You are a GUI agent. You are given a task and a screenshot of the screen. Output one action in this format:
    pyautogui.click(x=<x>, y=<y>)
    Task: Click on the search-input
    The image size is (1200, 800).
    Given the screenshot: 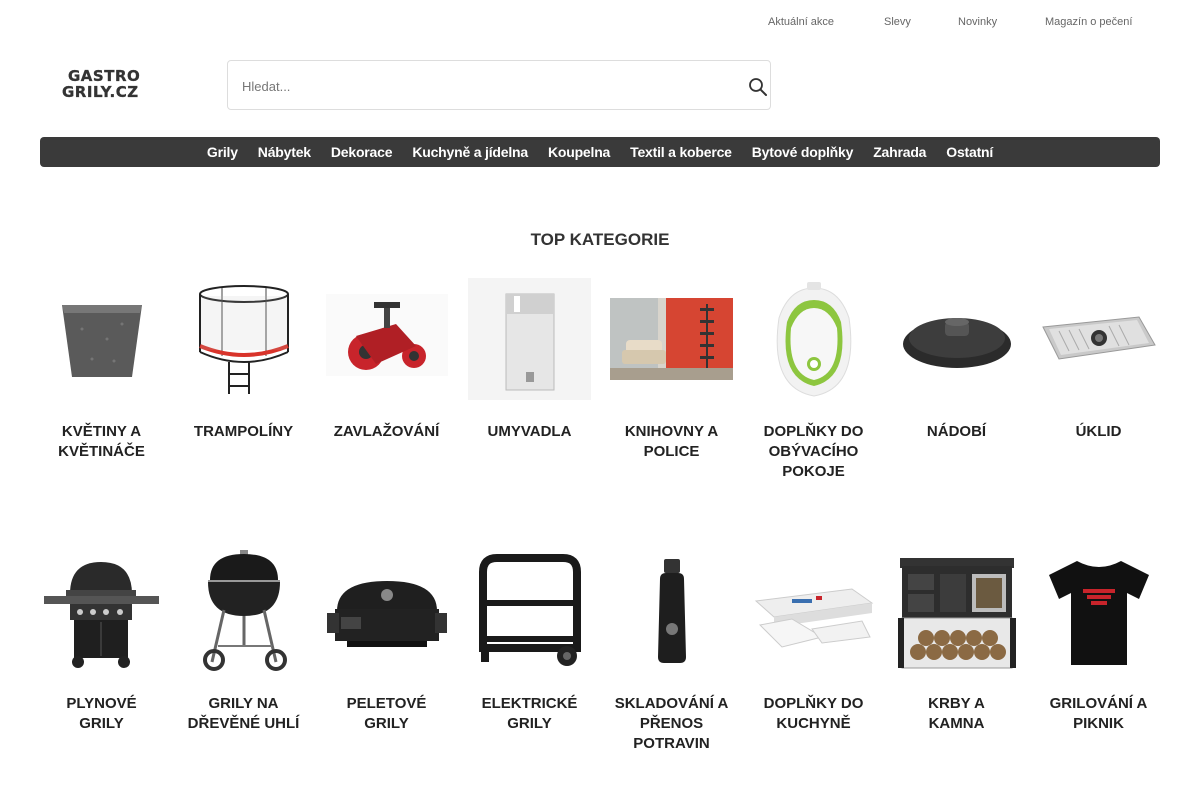 What is the action you would take?
    pyautogui.click(x=482, y=86)
    